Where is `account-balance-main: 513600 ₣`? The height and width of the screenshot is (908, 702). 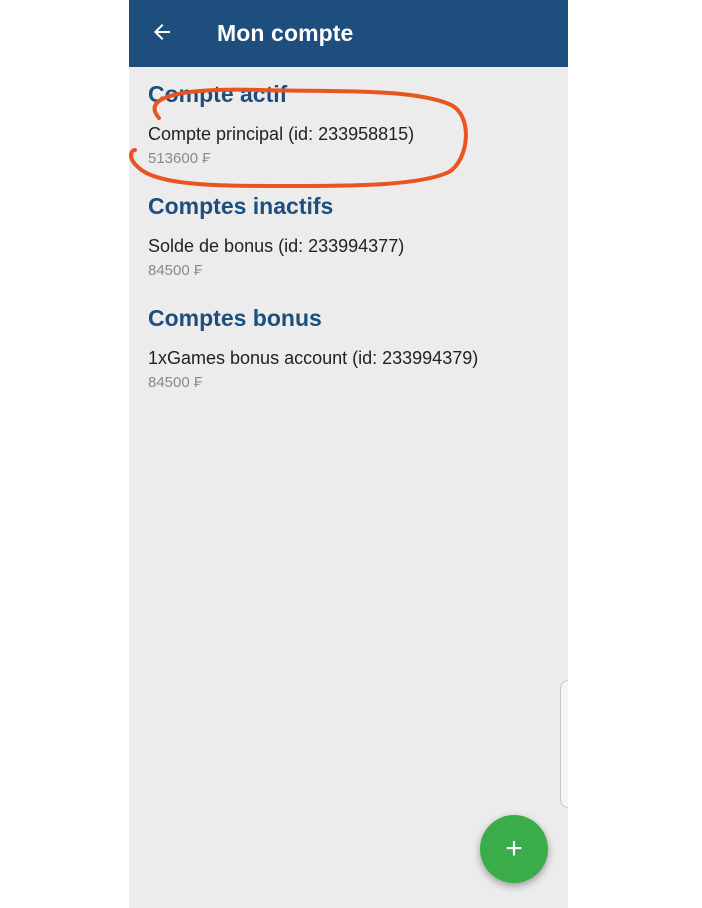 account-balance-main: 513600 ₣ is located at coordinates (179, 158).